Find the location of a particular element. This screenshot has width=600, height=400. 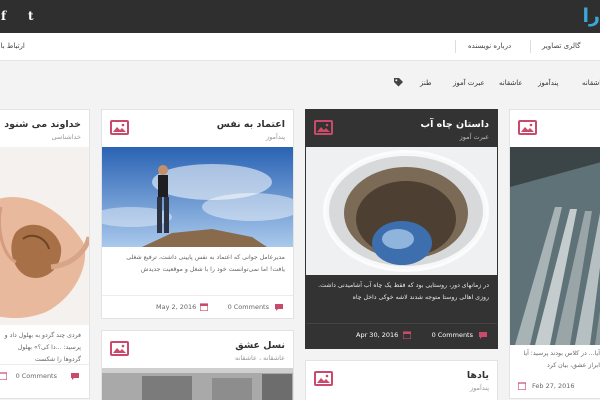

tag-icon is located at coordinates (398, 82).